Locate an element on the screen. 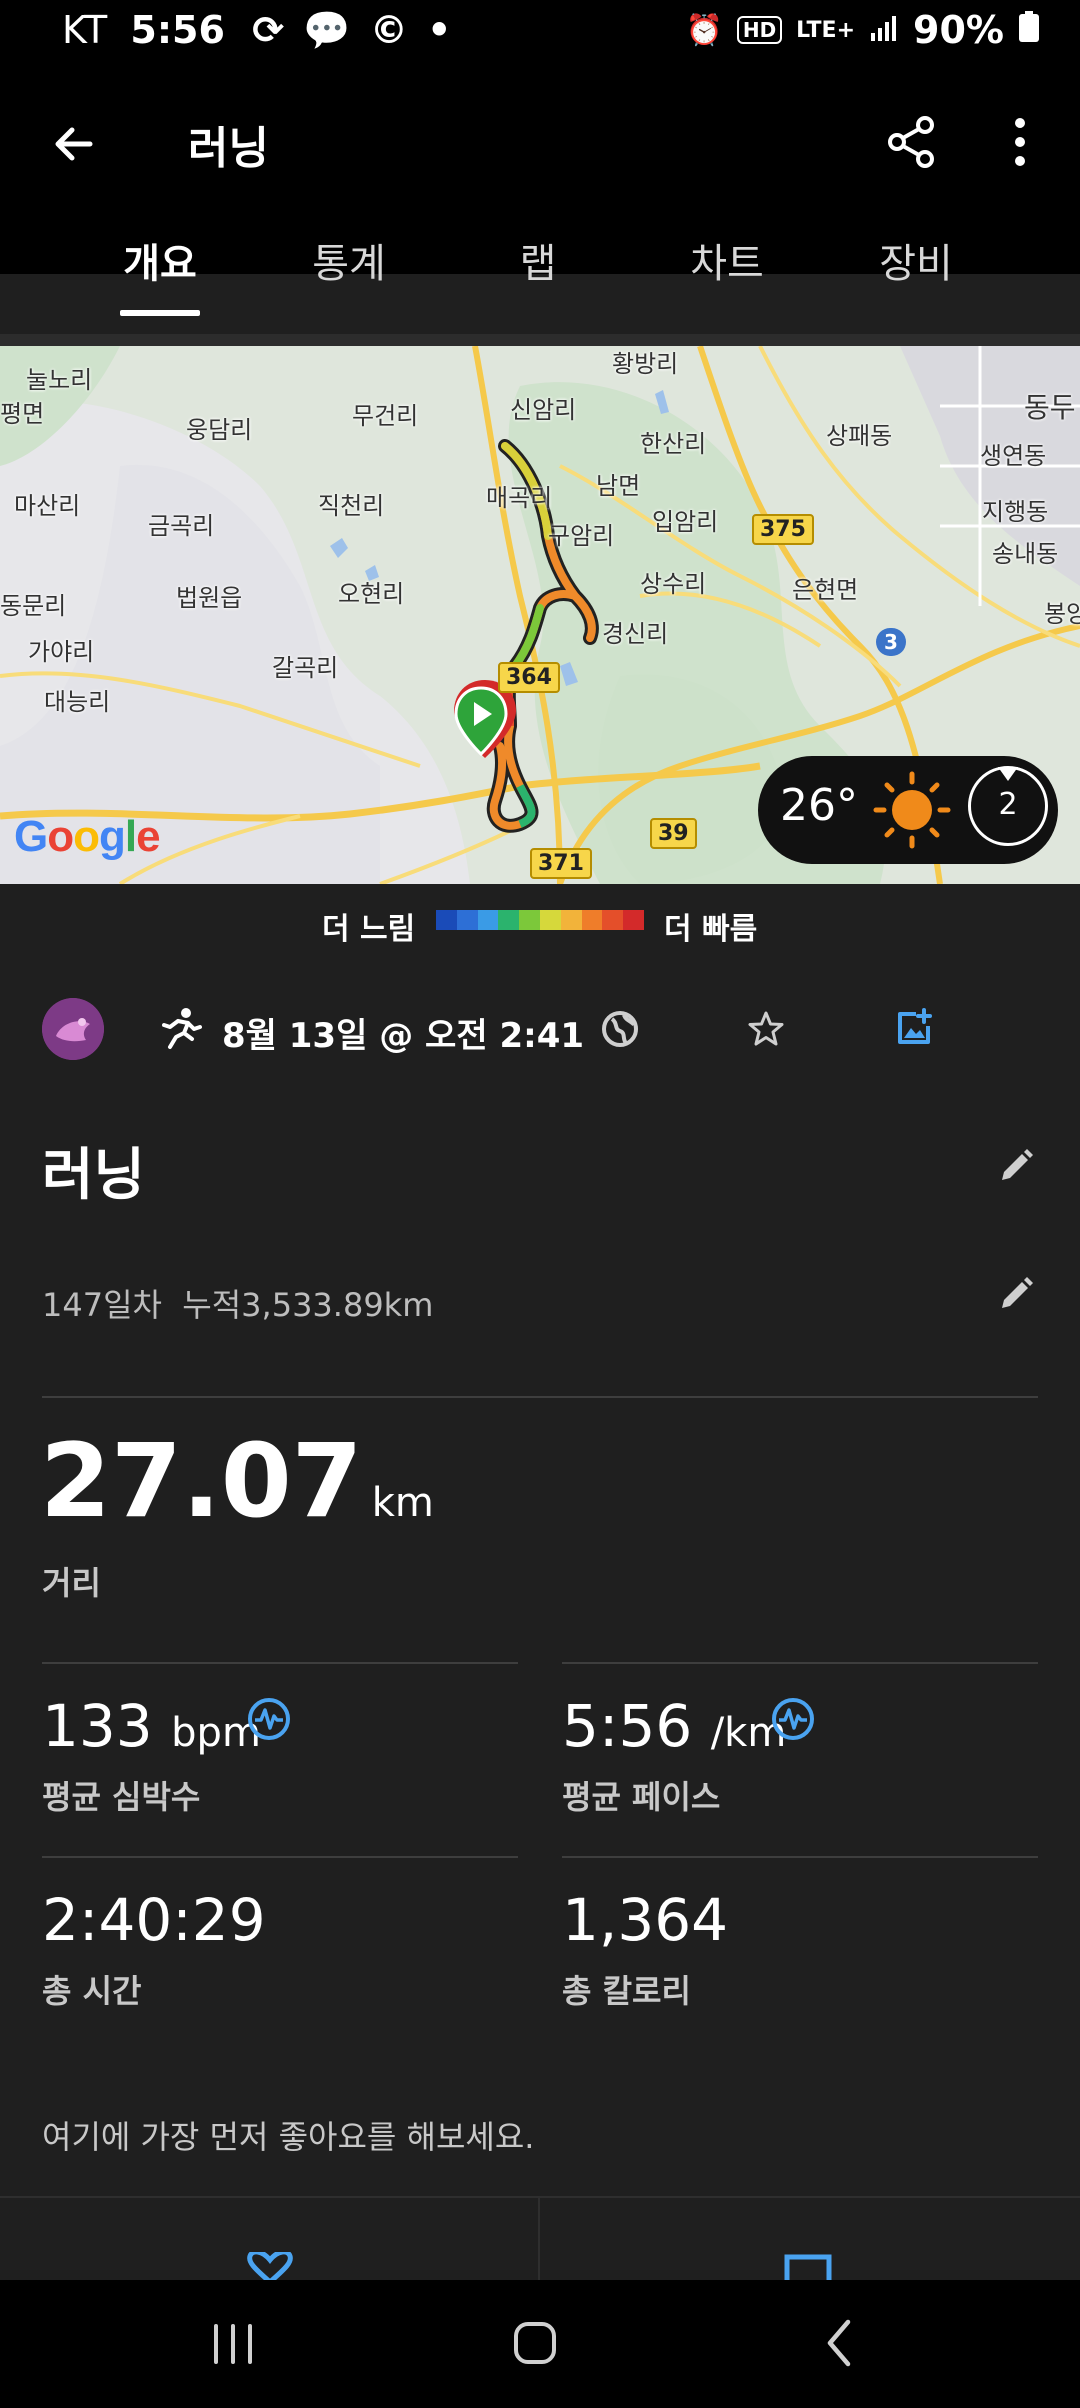  map-label: 무건리 is located at coordinates (385, 416).